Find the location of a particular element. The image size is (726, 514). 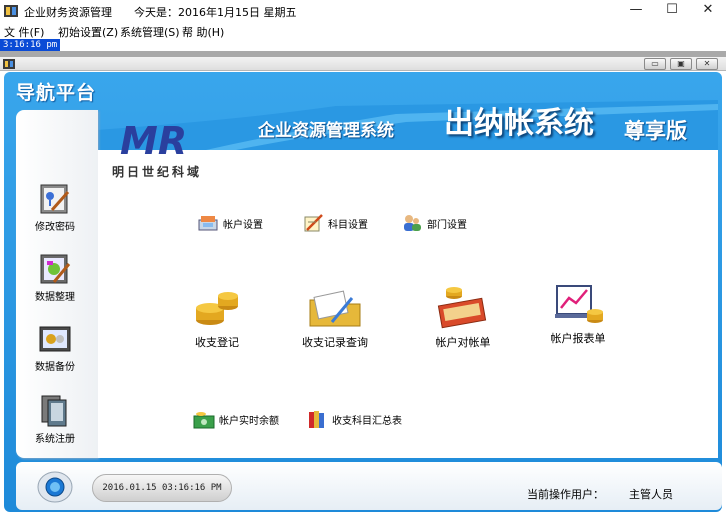

child-window-icon is located at coordinates (9, 64).